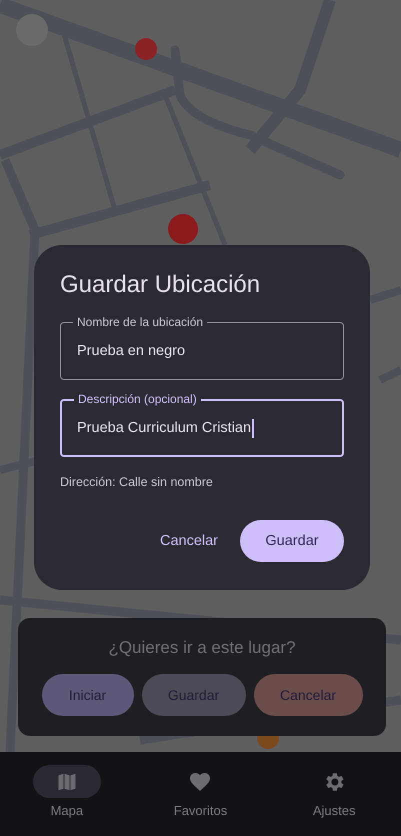 The width and height of the screenshot is (401, 836). I want to click on nav-label: Ajustes, so click(334, 810).